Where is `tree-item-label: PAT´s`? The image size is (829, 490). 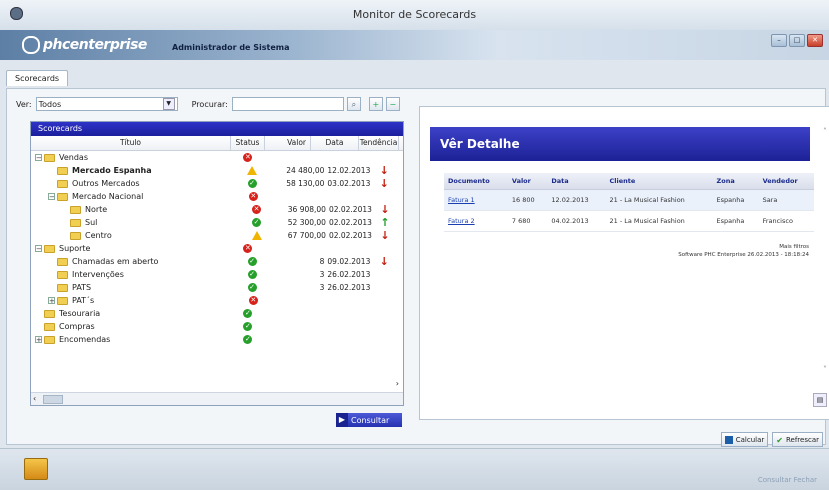
tree-item-label: PAT´s is located at coordinates (83, 300).